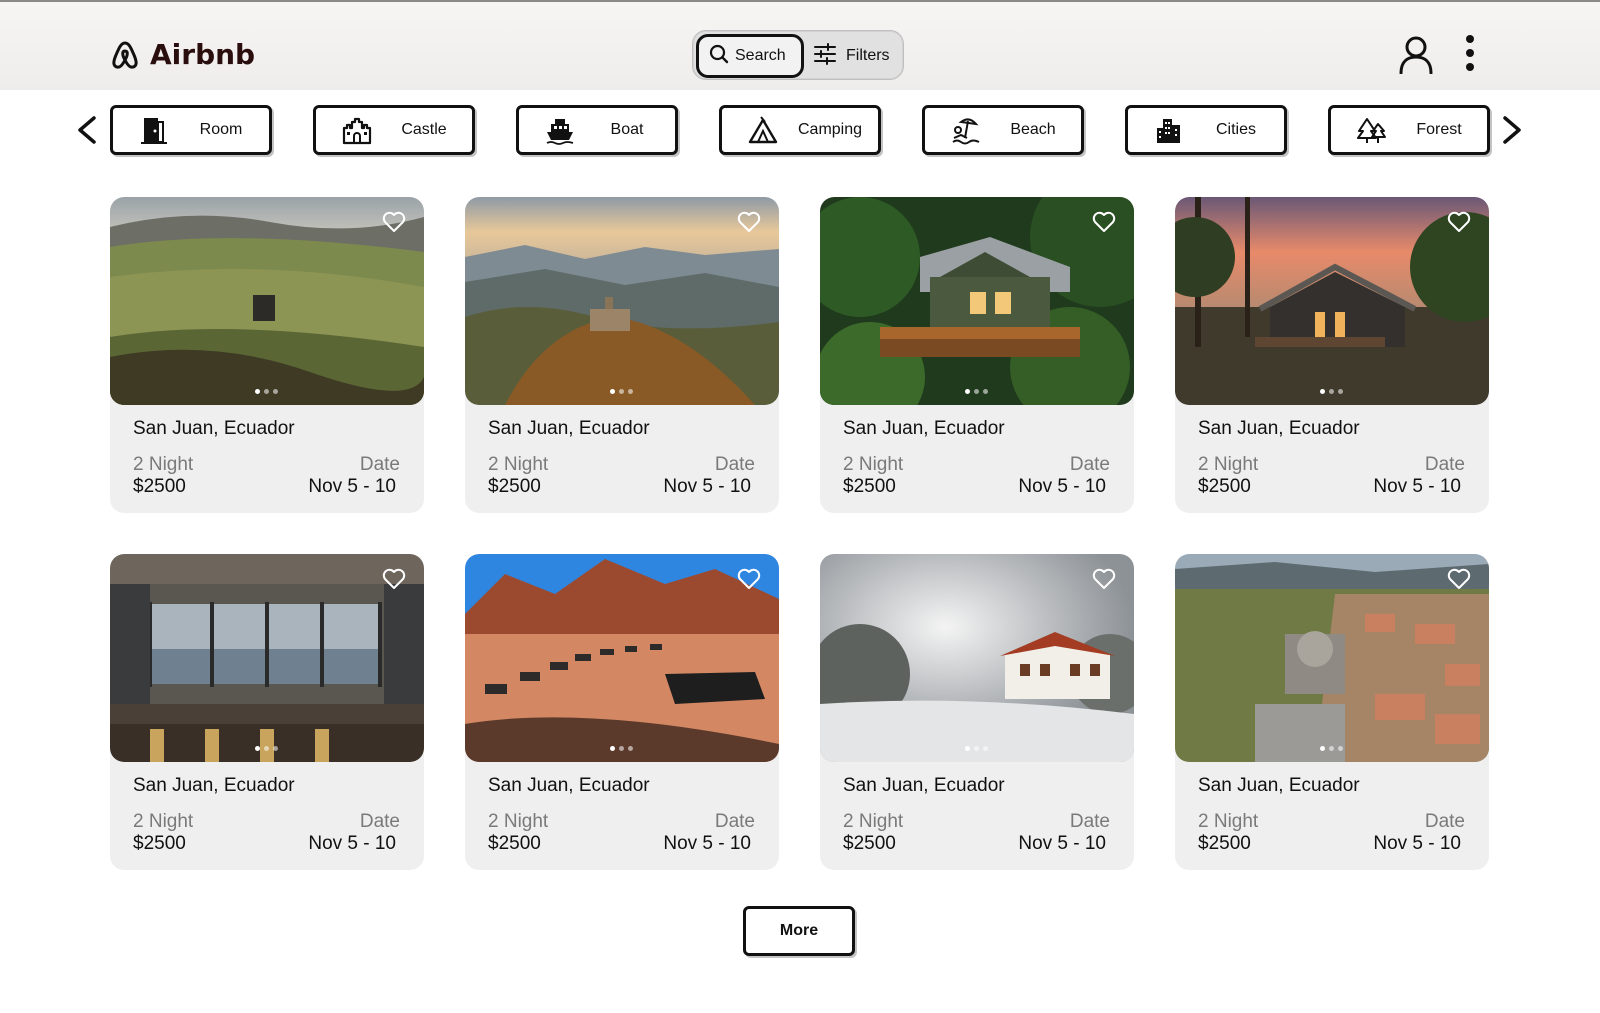 The height and width of the screenshot is (1013, 1600). Describe the element at coordinates (203, 54) in the screenshot. I see `brand-name: Airbnb` at that location.